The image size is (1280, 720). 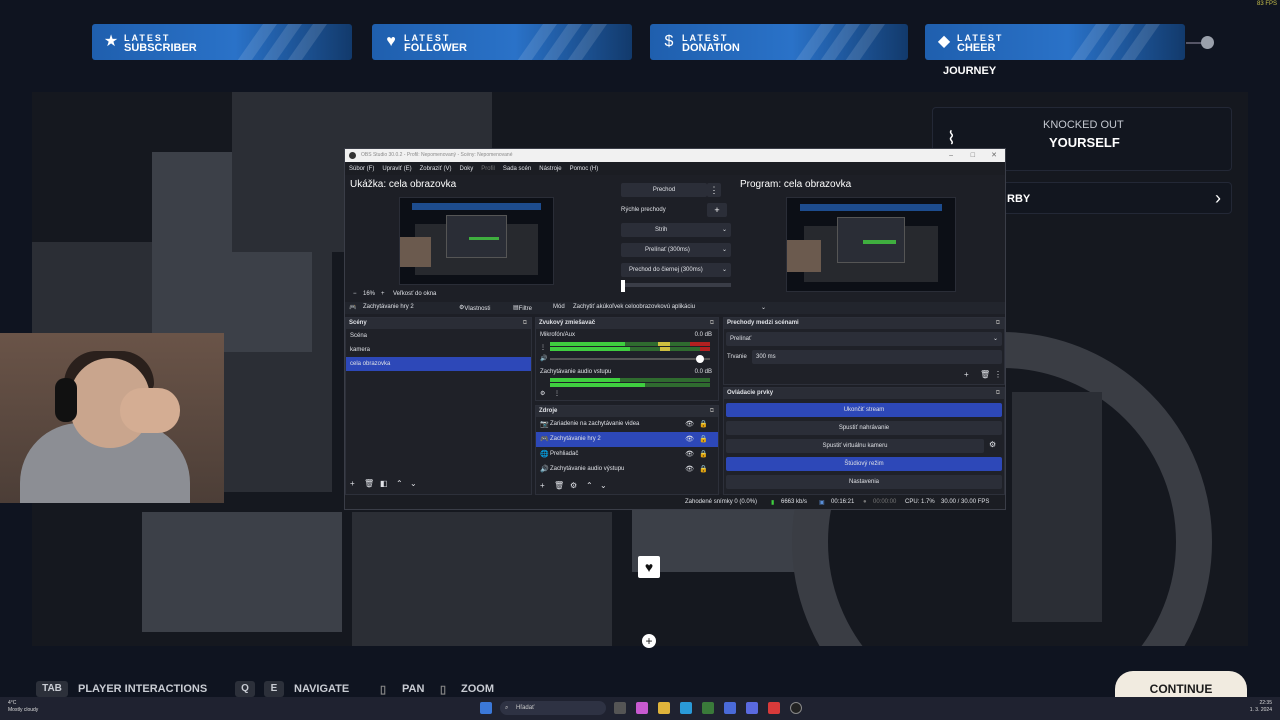 I want to click on cut-transition-button: Strih ⌄, so click(x=676, y=230).